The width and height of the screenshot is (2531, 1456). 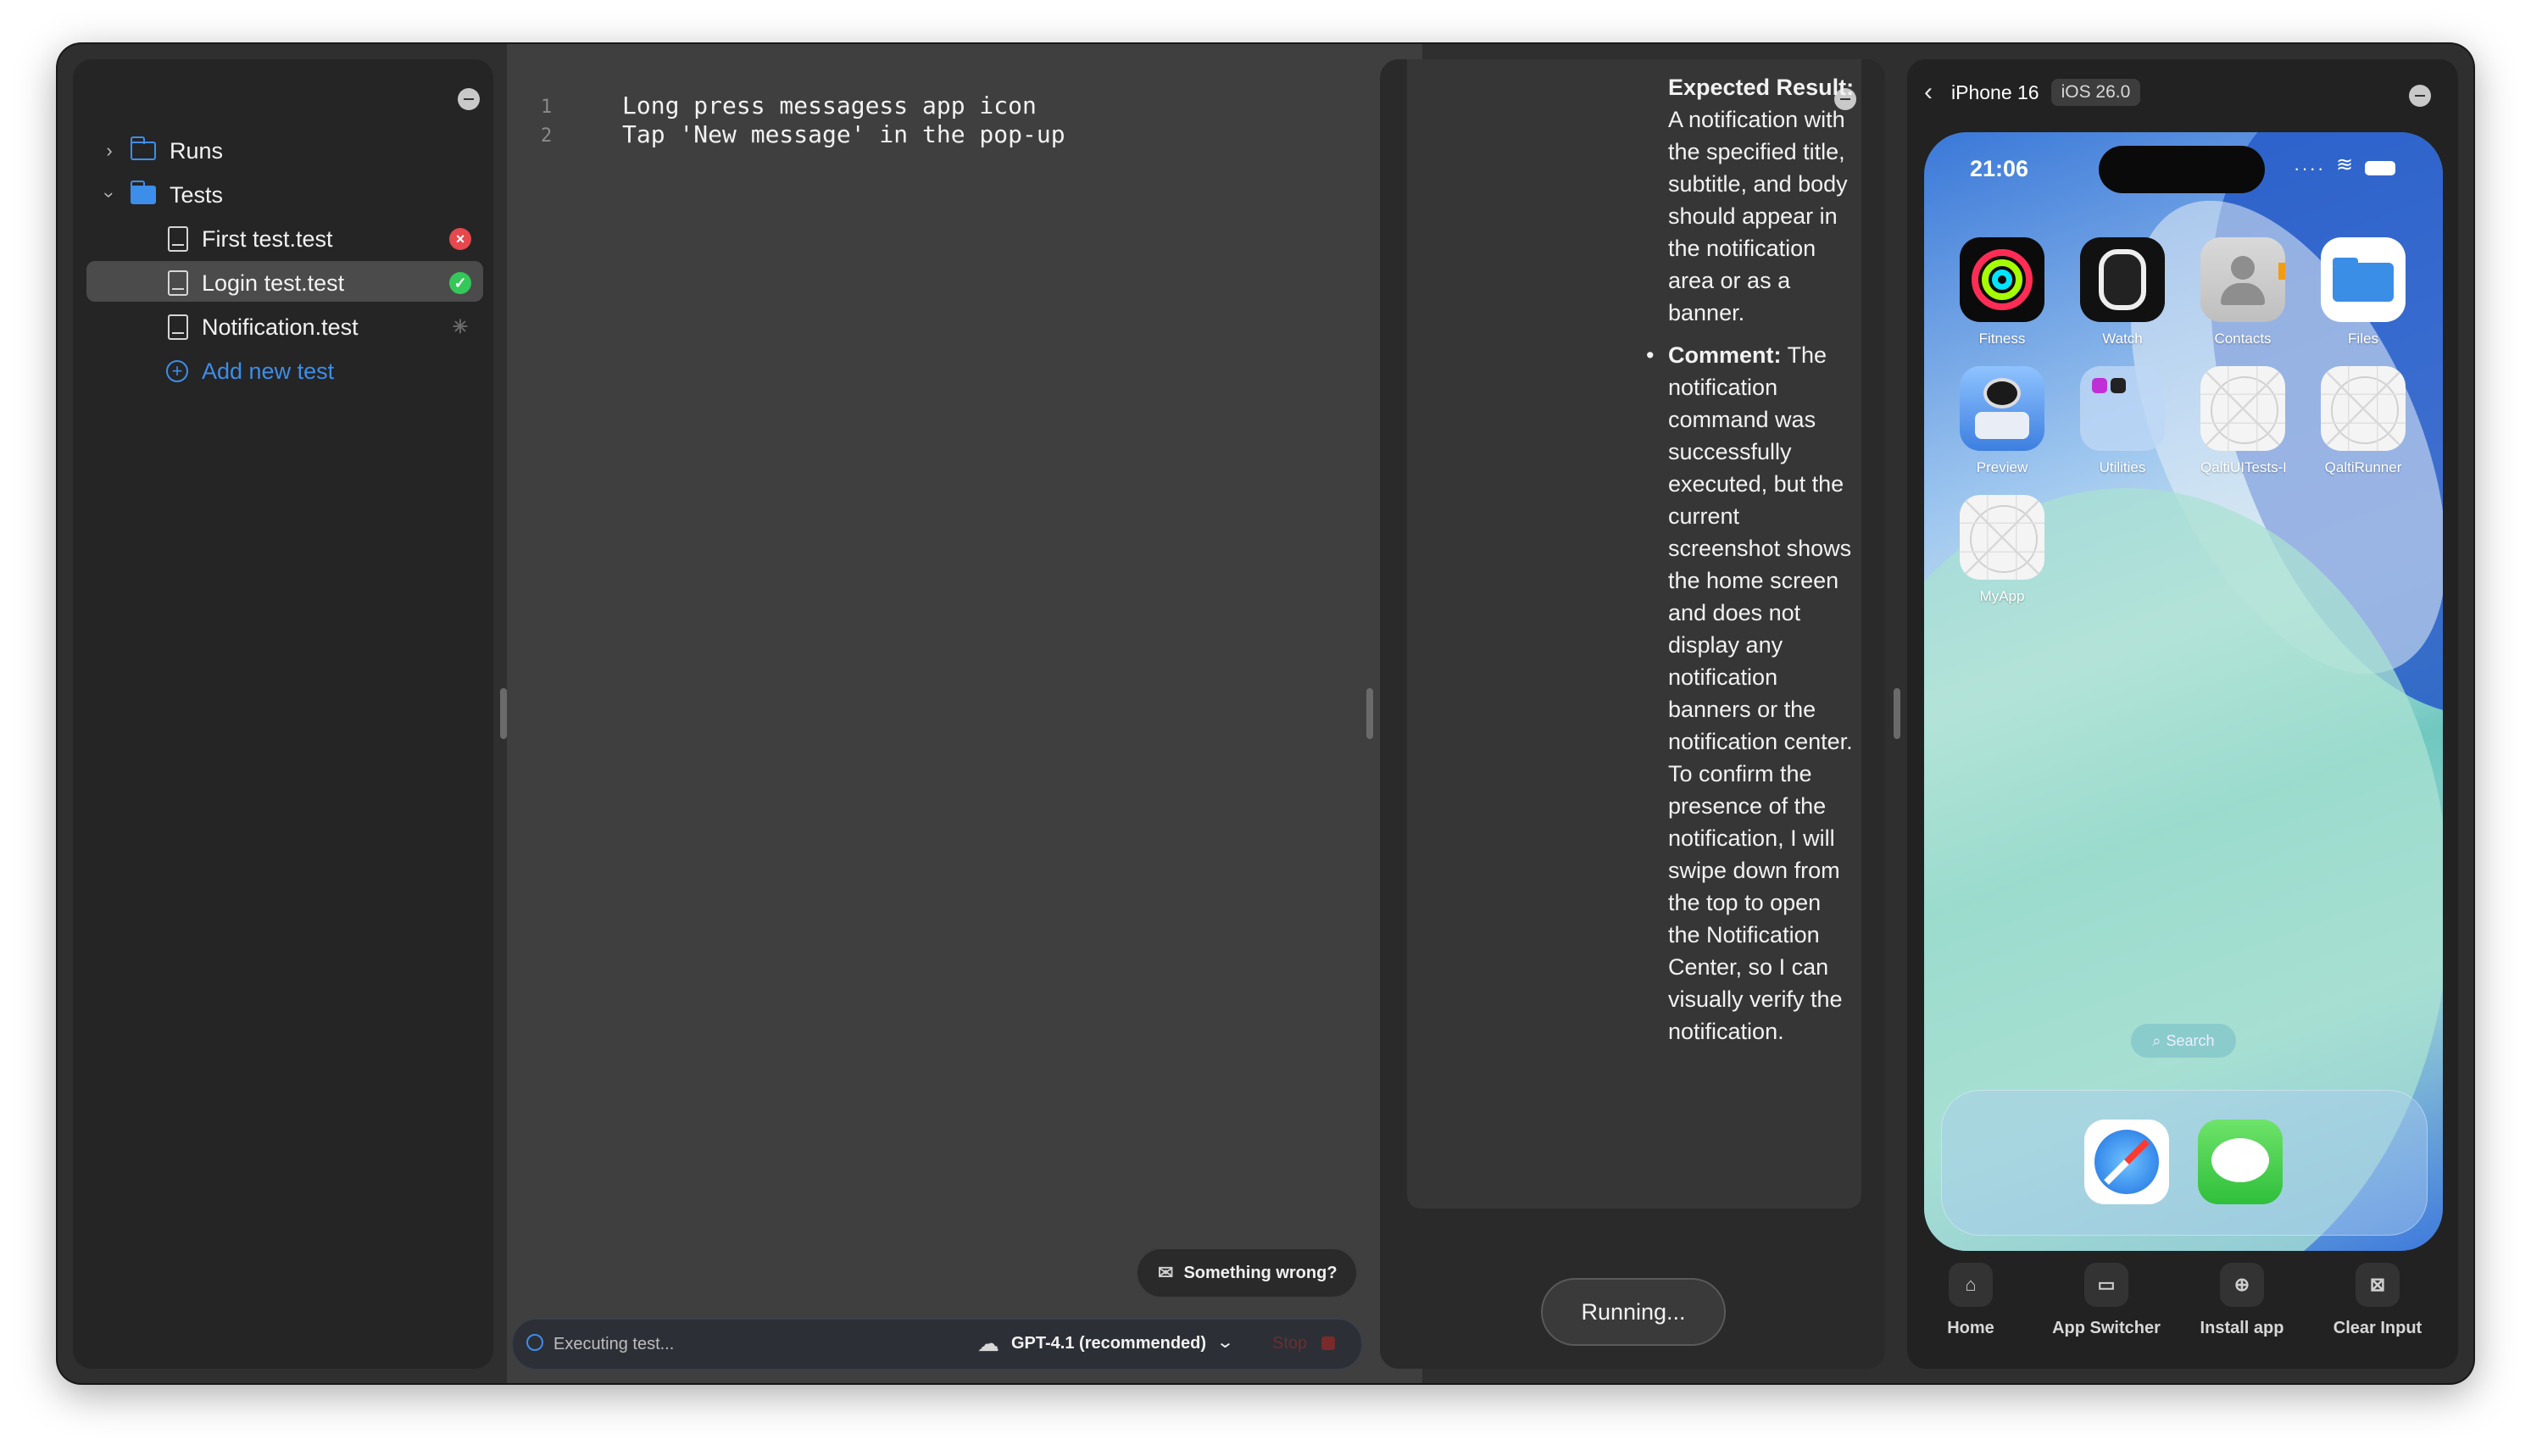 What do you see at coordinates (2002, 467) in the screenshot?
I see `app-label: Preview` at bounding box center [2002, 467].